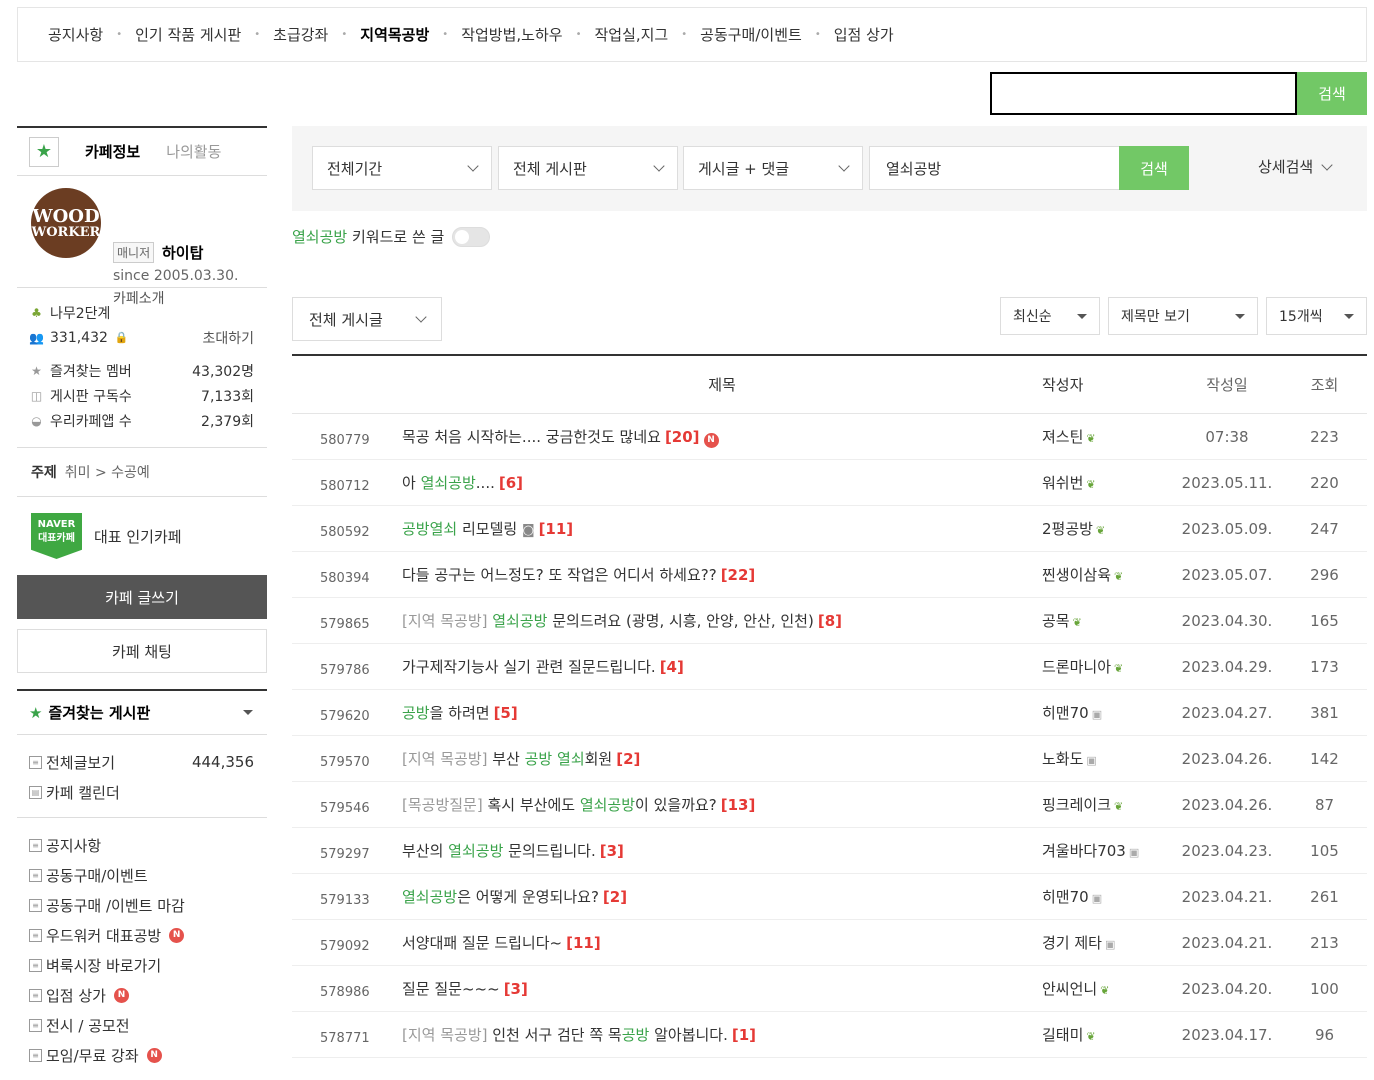 This screenshot has height=1080, width=1374. I want to click on post-title-link: 부산의 열쇠공방 문의드립니다. [3], so click(722, 850).